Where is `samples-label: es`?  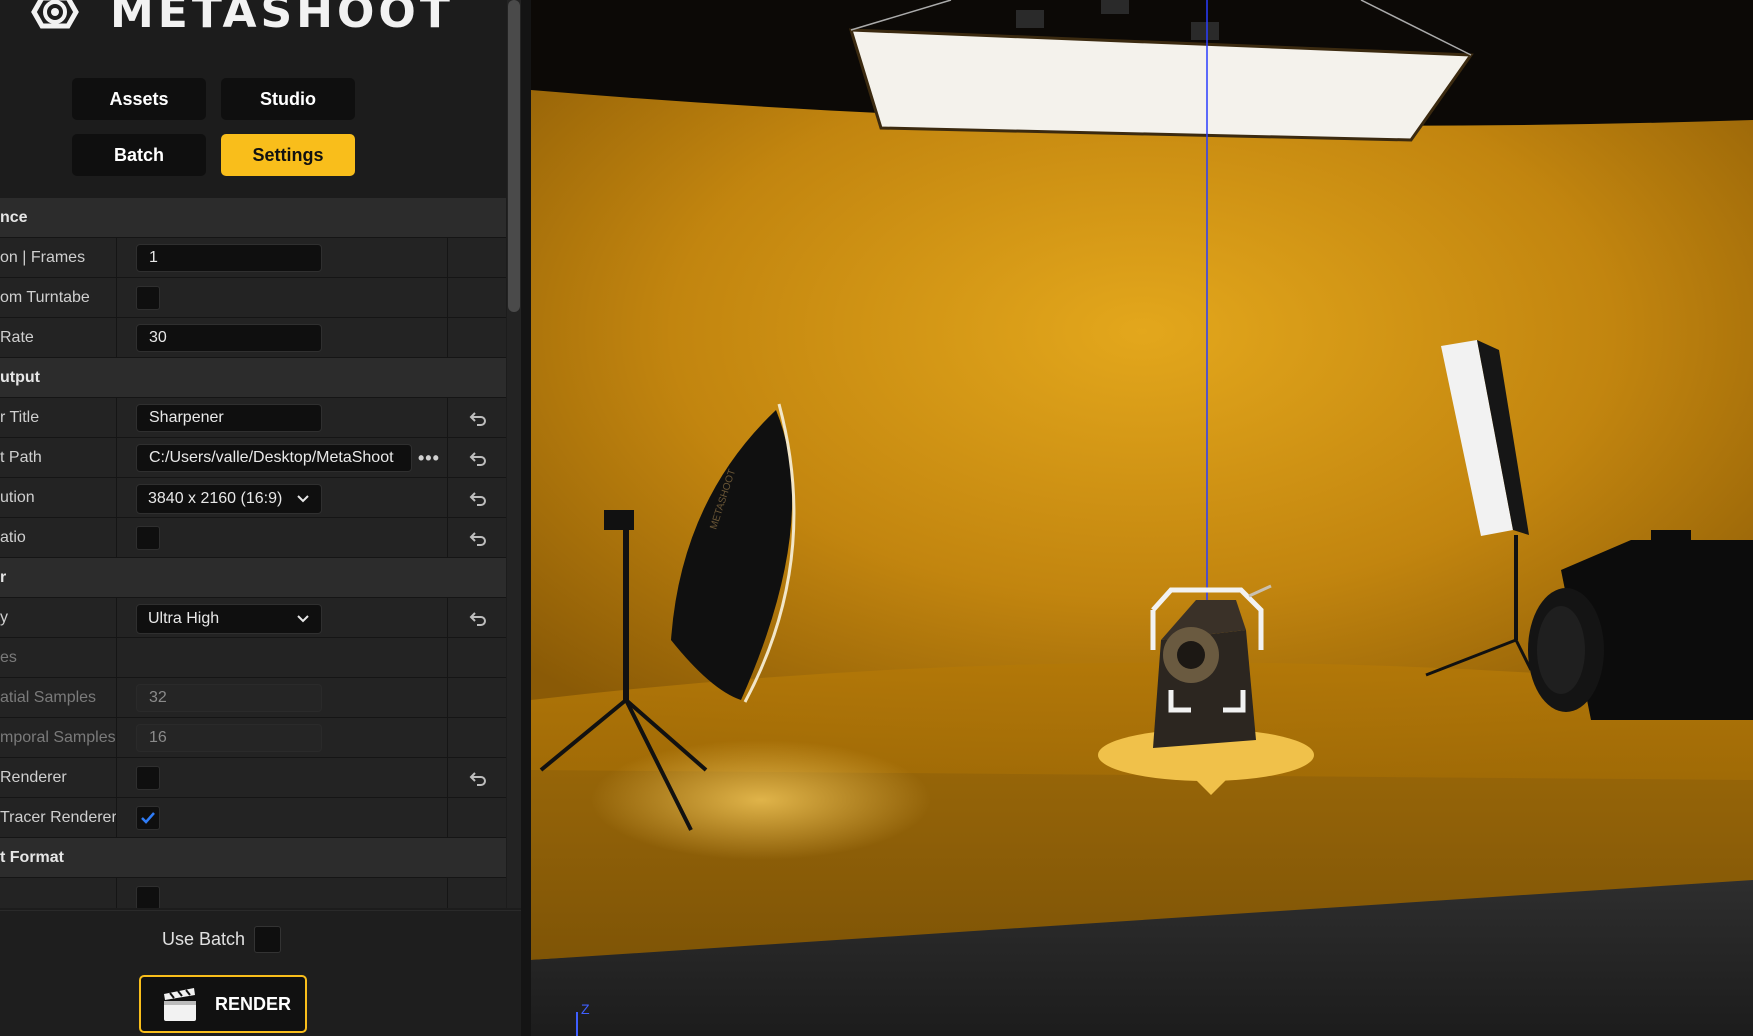
samples-label: es is located at coordinates (58, 658).